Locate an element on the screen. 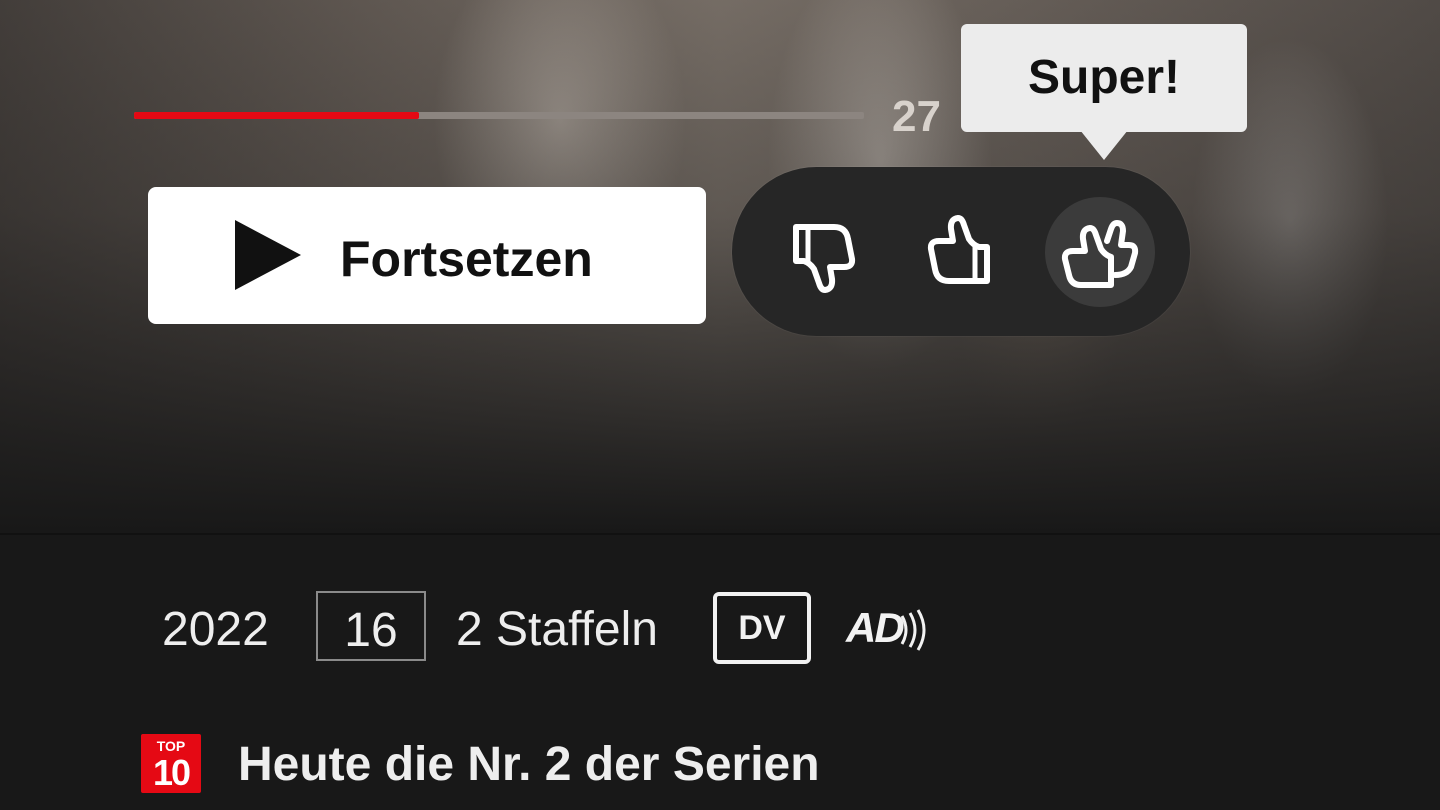  progress-fill is located at coordinates (276, 115).